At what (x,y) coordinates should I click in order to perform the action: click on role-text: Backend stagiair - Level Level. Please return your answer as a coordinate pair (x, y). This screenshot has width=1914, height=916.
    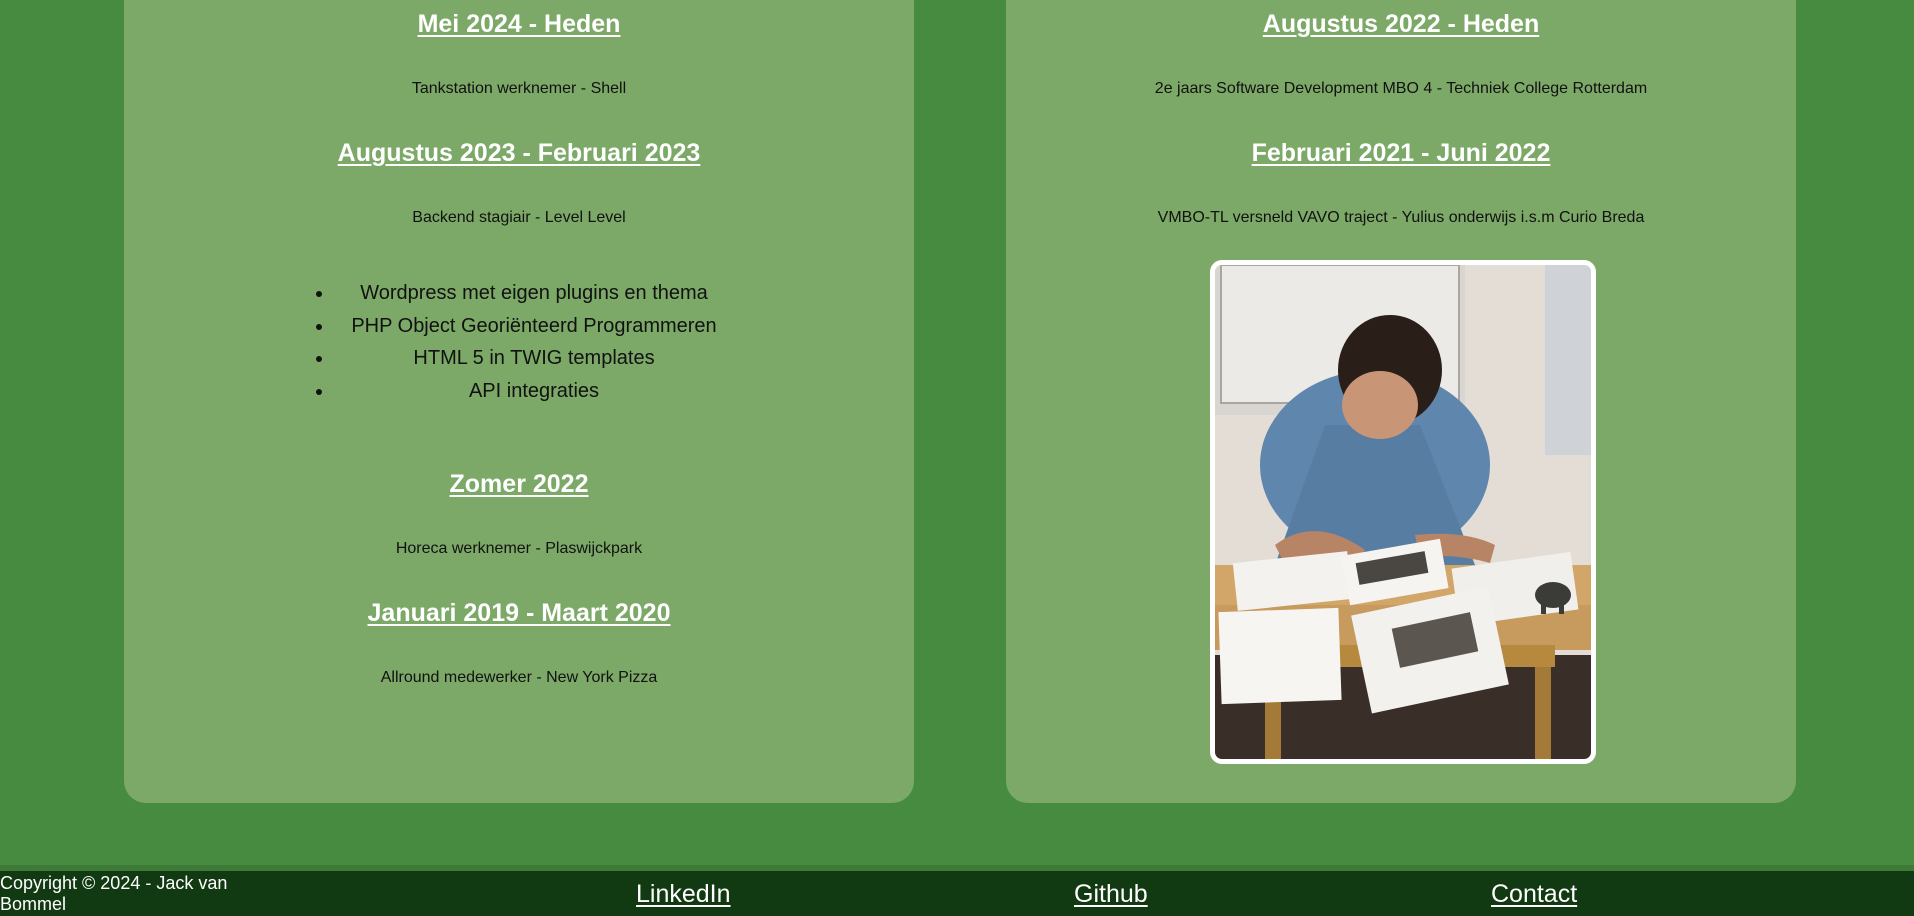
    Looking at the image, I should click on (519, 217).